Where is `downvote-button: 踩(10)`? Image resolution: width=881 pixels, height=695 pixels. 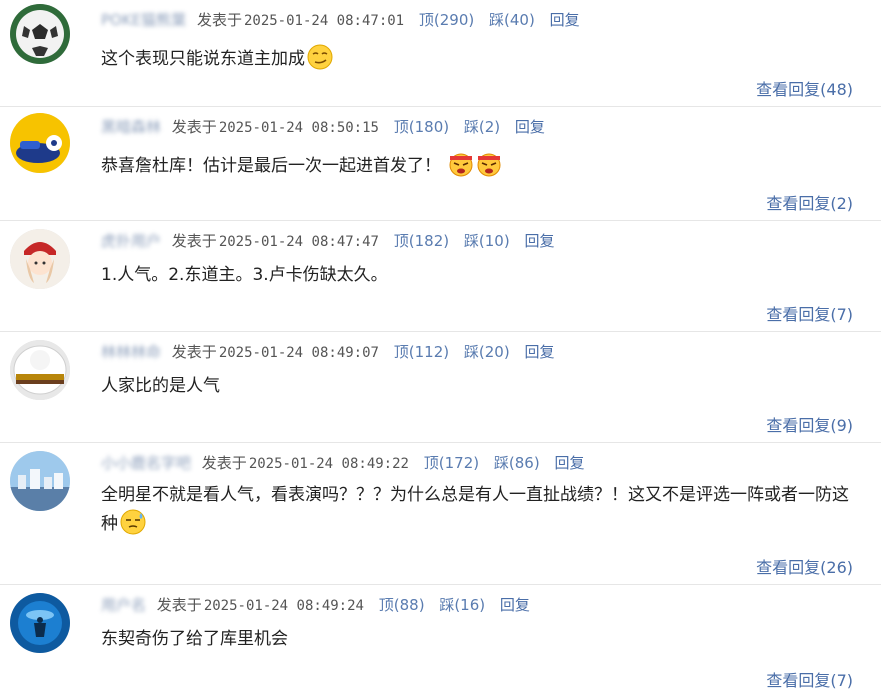 downvote-button: 踩(10) is located at coordinates (487, 241).